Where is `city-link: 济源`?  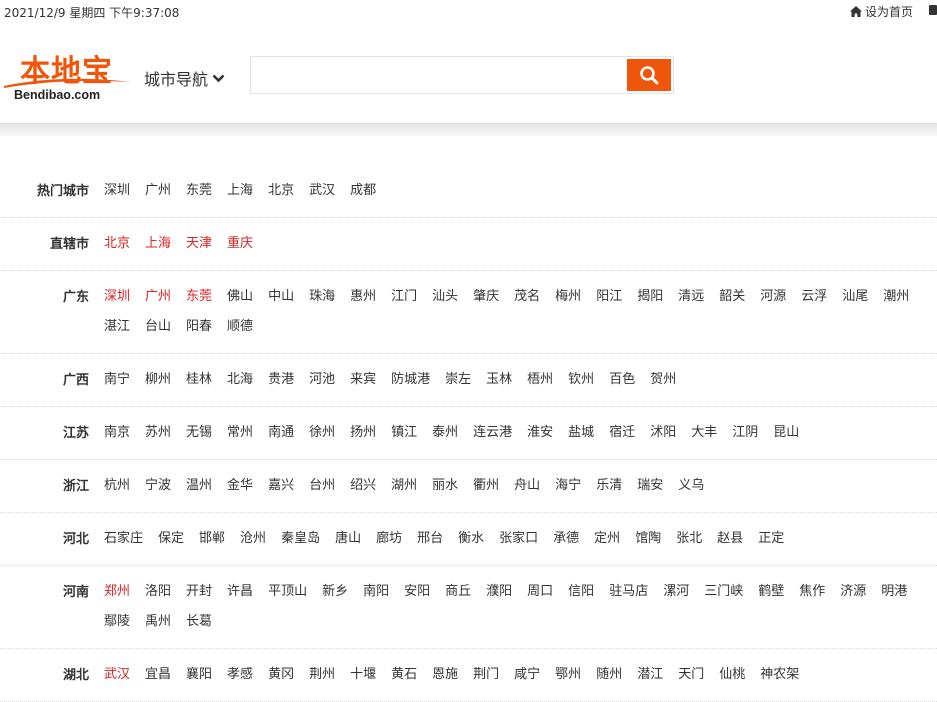 city-link: 济源 is located at coordinates (853, 592).